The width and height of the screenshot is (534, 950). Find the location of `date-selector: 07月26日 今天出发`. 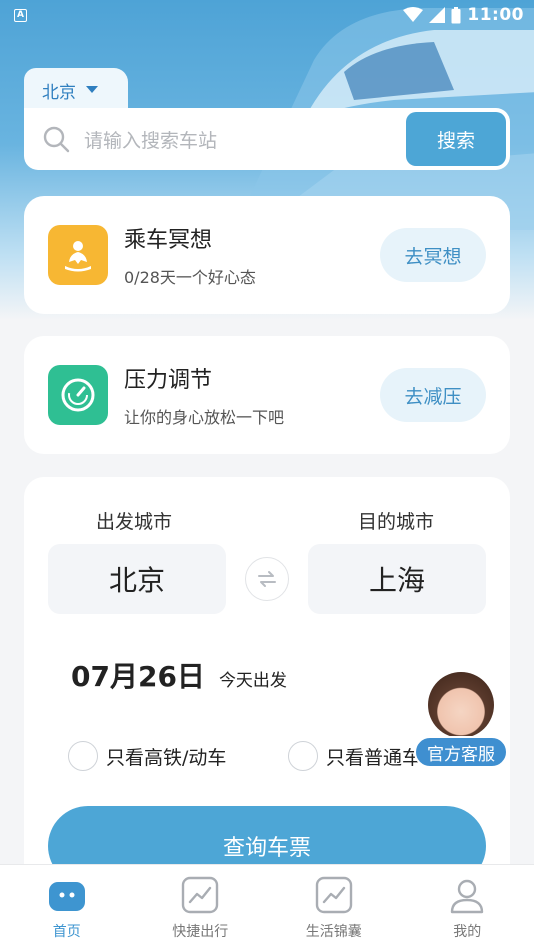

date-selector: 07月26日 今天出发 is located at coordinates (179, 675).